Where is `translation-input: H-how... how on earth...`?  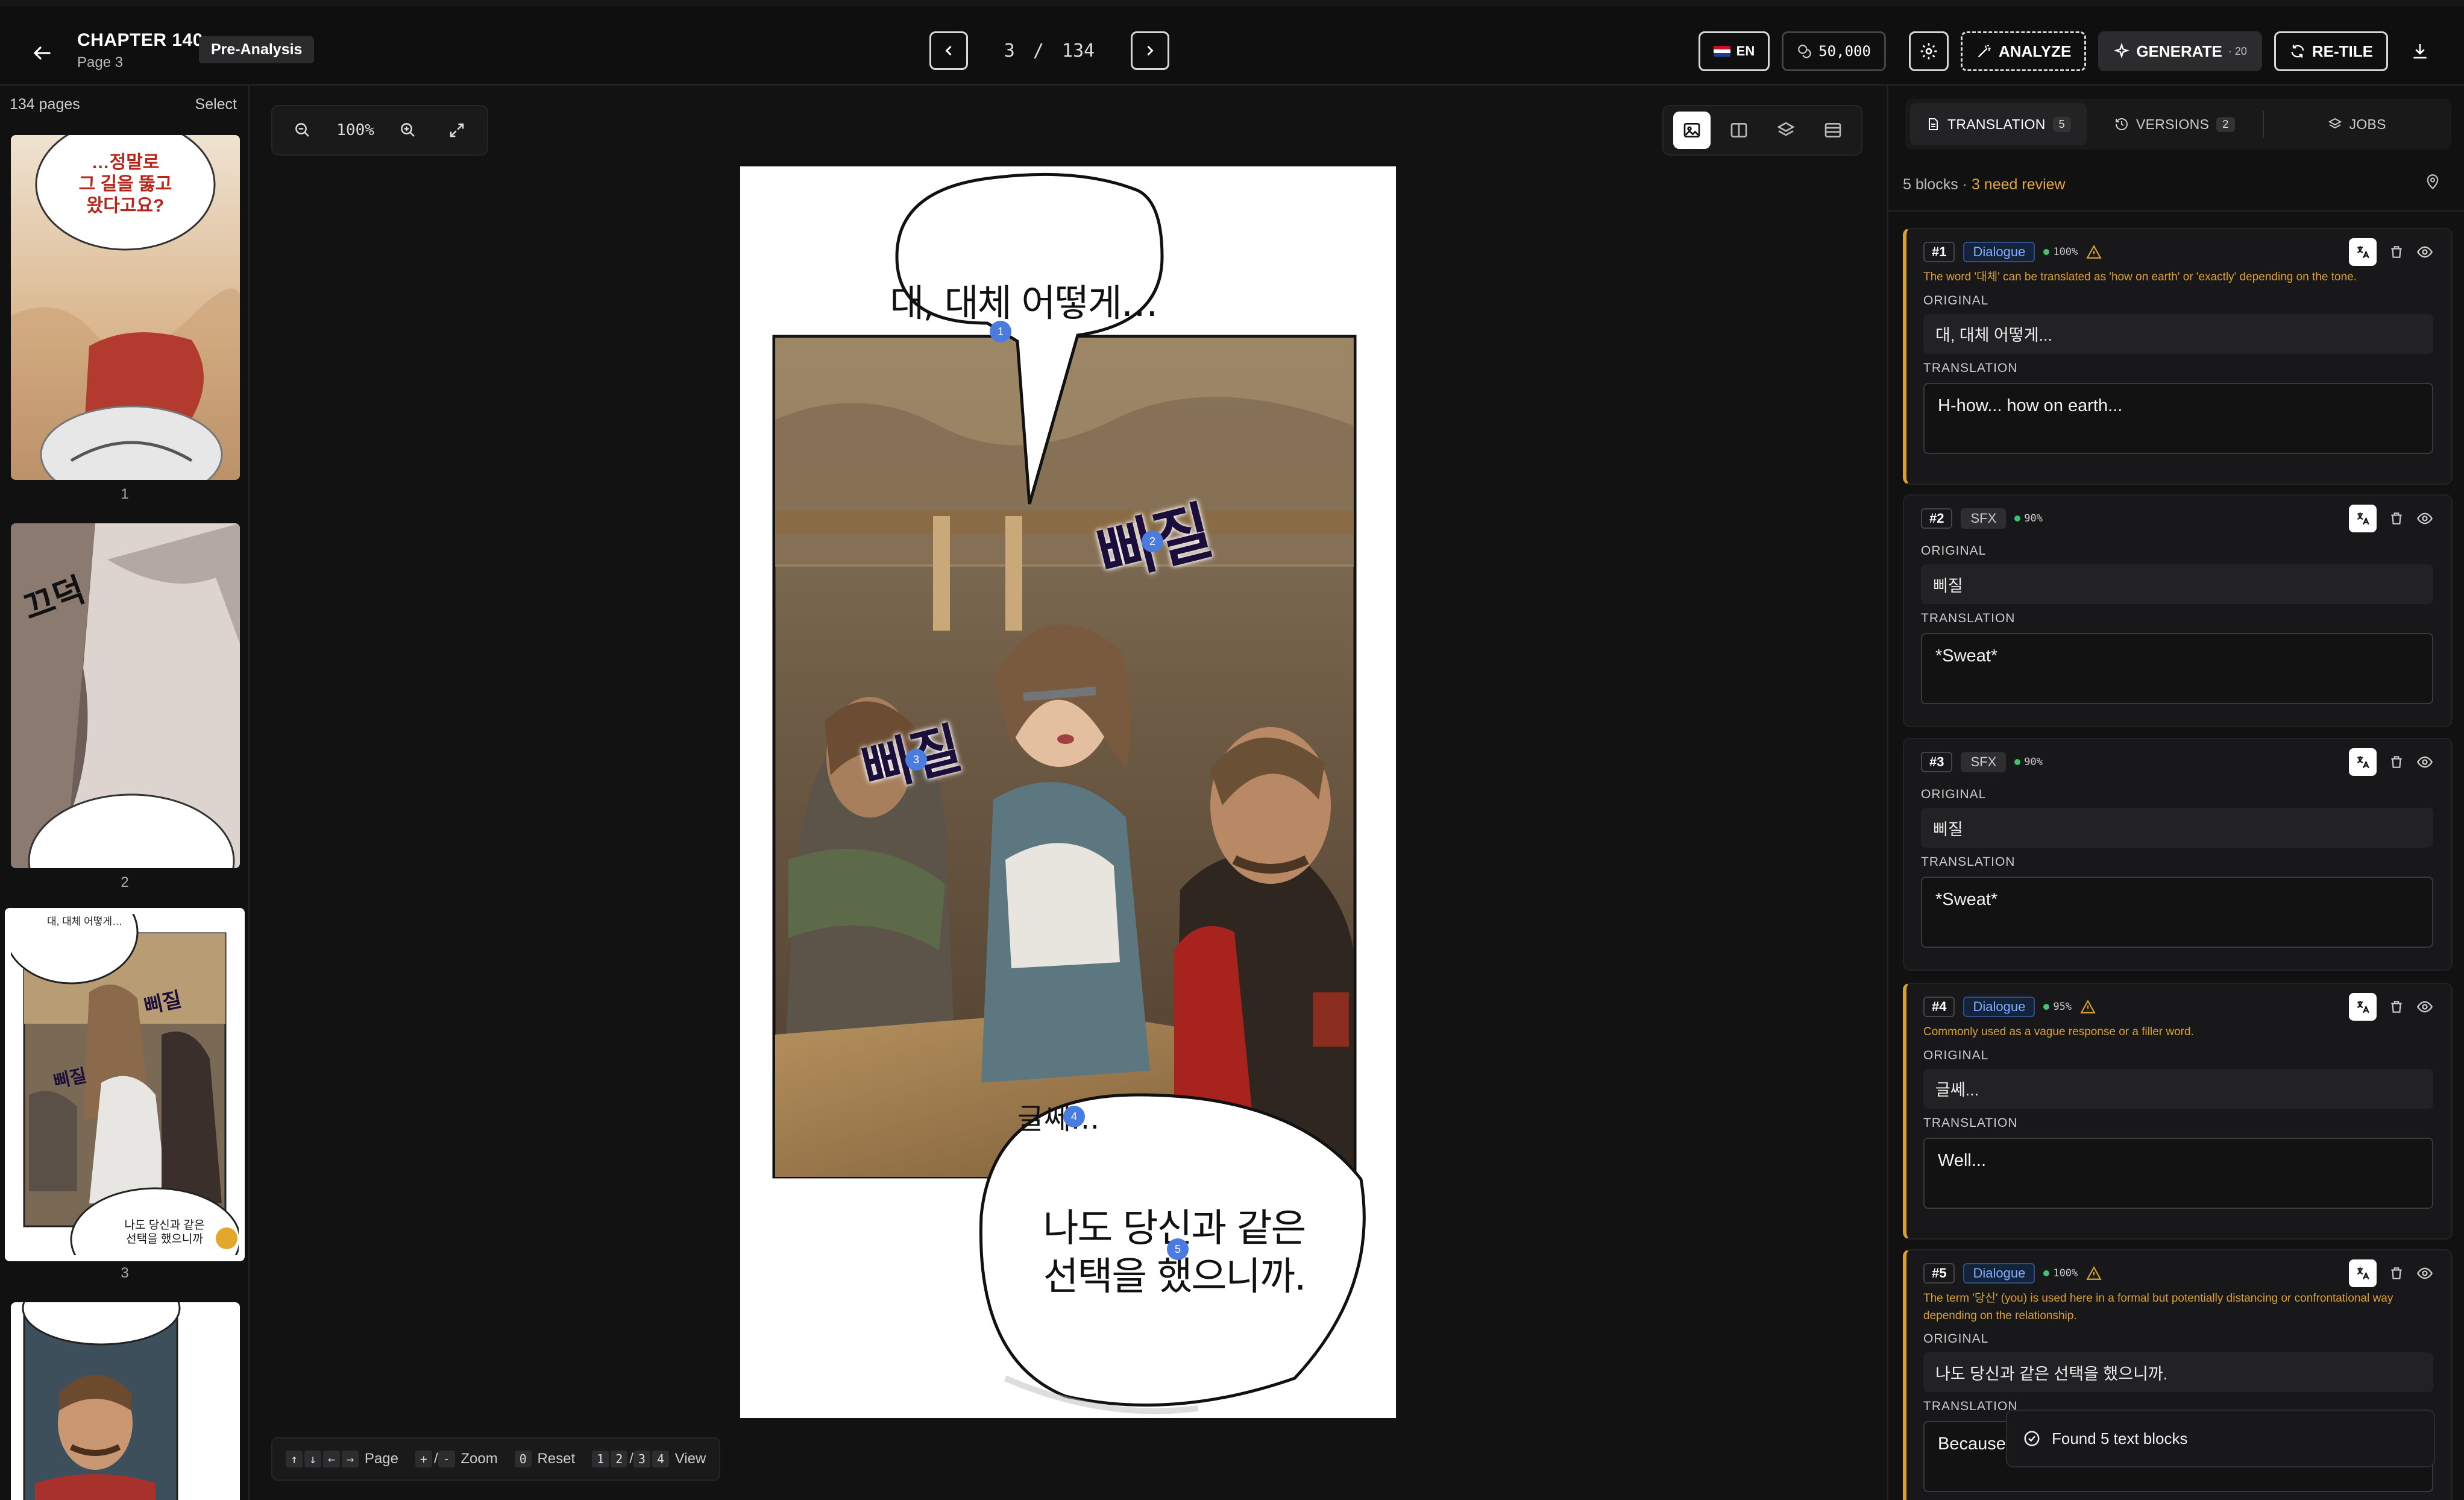
translation-input: H-how... how on earth... is located at coordinates (2178, 418).